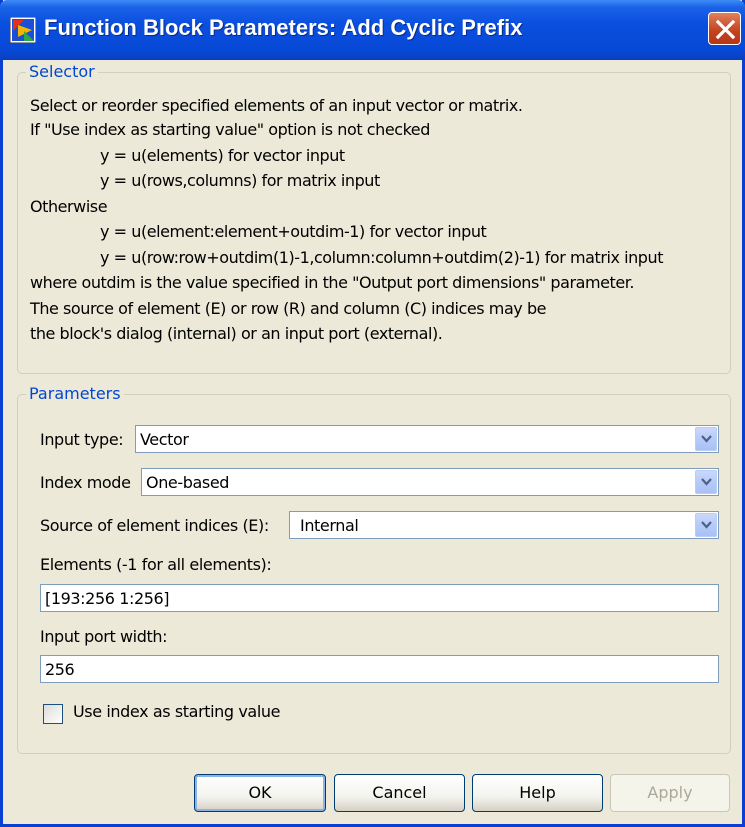 The height and width of the screenshot is (827, 745). What do you see at coordinates (379, 598) in the screenshot?
I see `elements-field: [193:256 1:256]` at bounding box center [379, 598].